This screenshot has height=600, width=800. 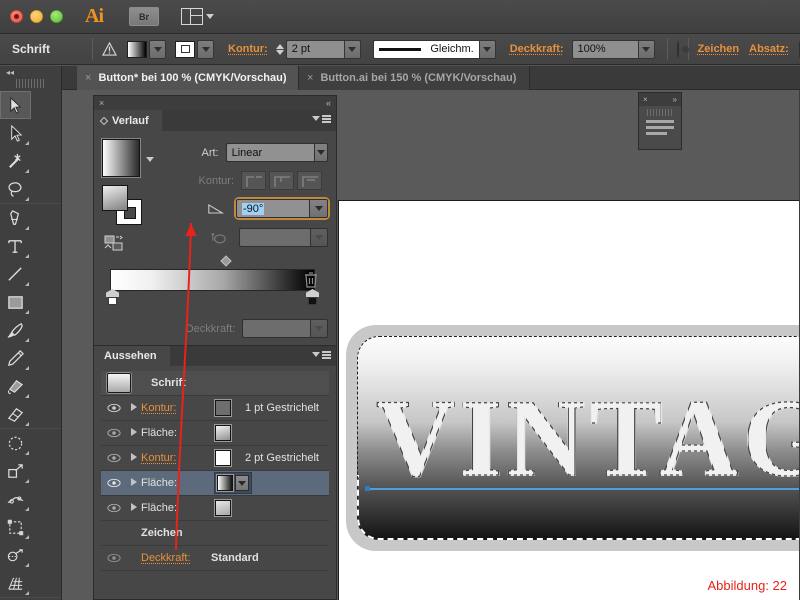 What do you see at coordinates (320, 152) in the screenshot?
I see `gradient-type-dropdown` at bounding box center [320, 152].